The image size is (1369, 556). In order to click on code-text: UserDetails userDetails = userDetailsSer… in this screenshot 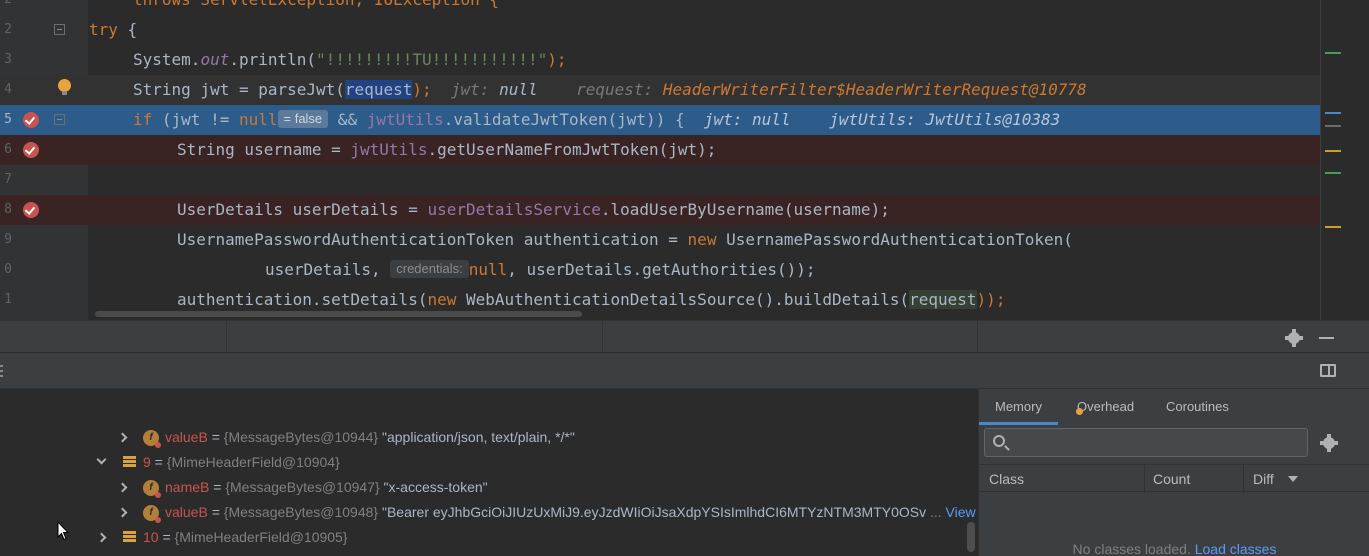, I will do `click(533, 209)`.